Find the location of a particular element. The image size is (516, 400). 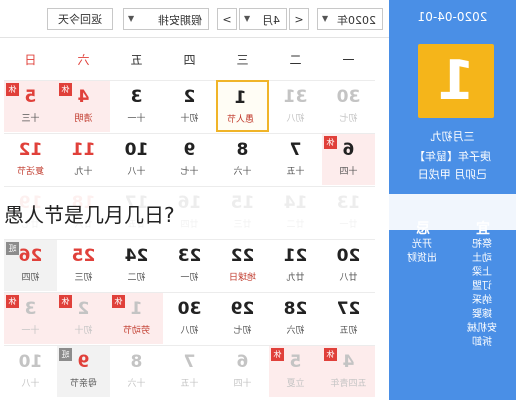

day-number: 20 is located at coordinates (348, 256).